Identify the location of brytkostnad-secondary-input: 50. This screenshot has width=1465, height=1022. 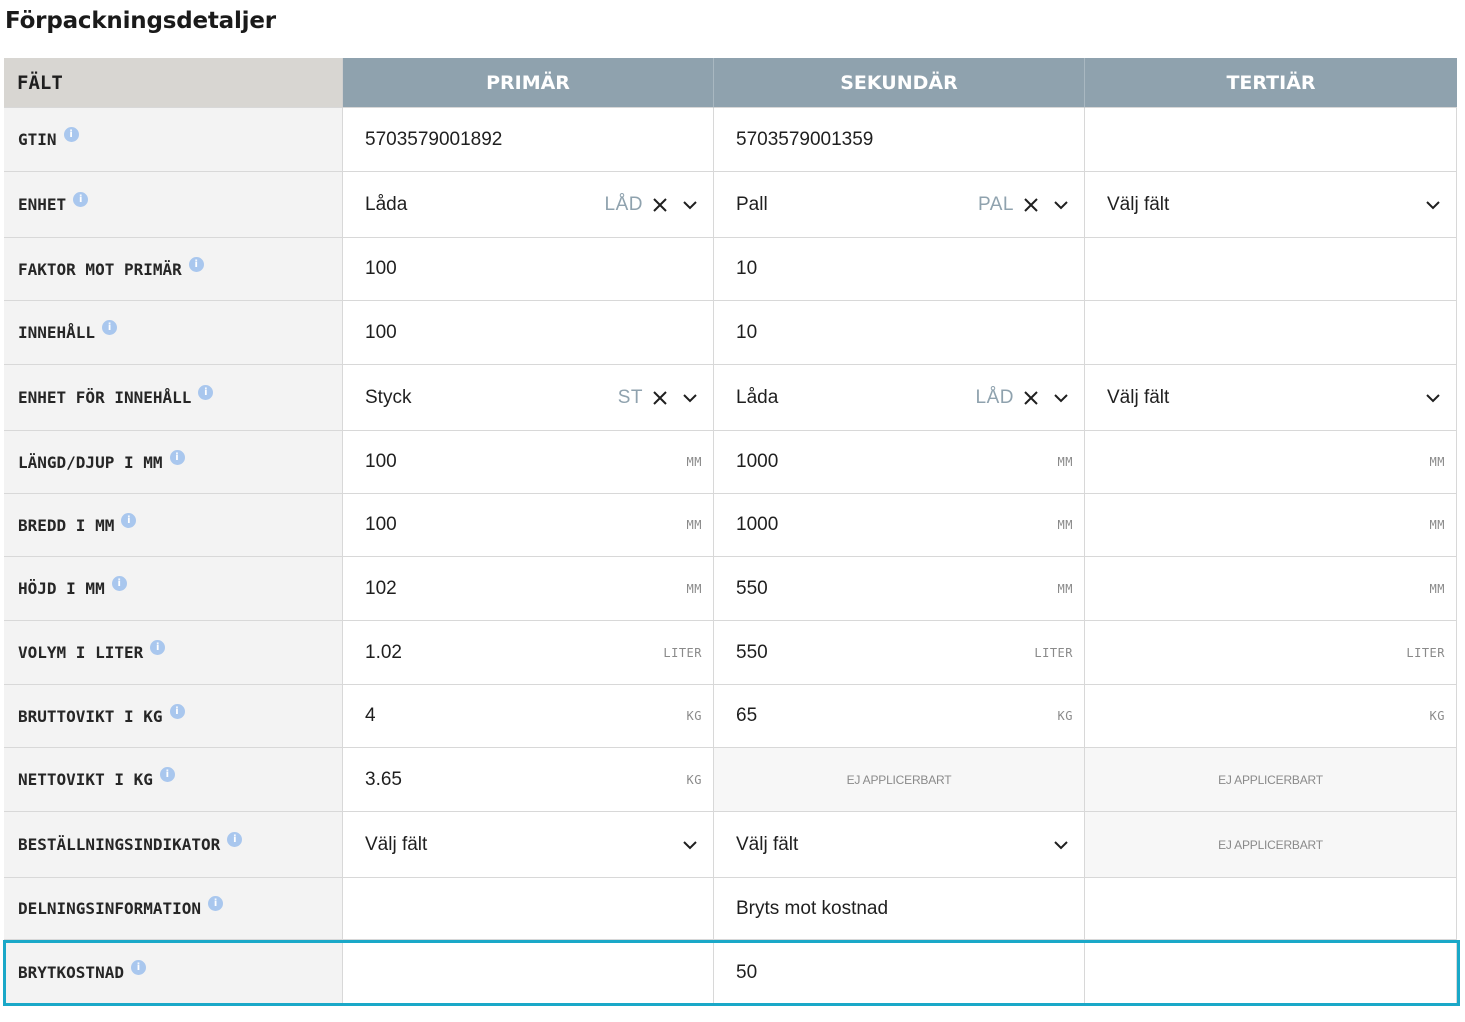
(899, 973).